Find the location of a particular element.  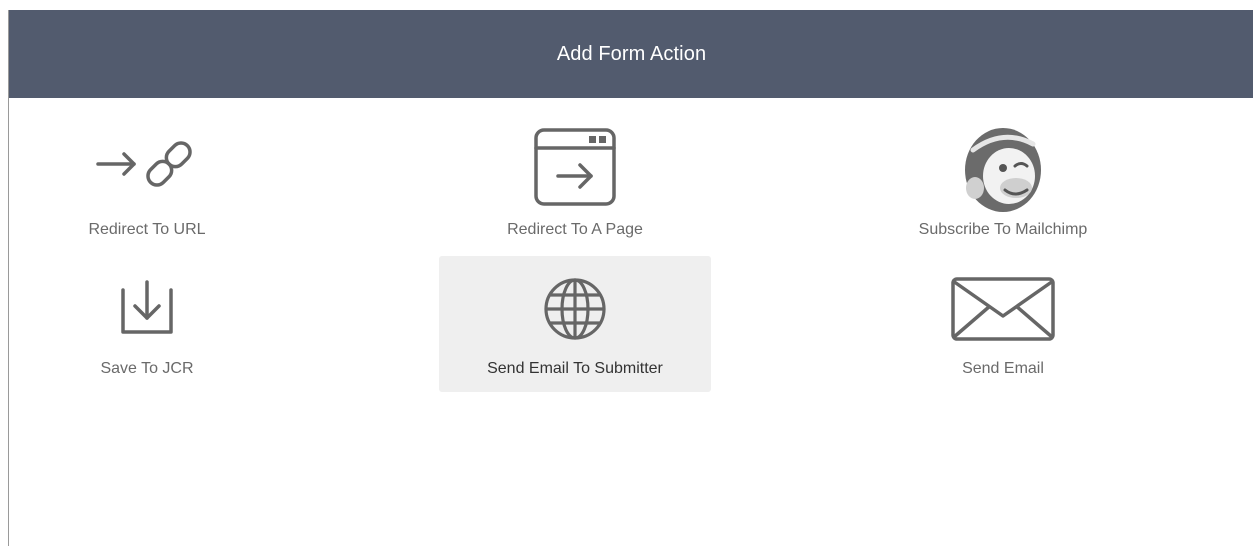

action-label: Redirect To A Page is located at coordinates (575, 229).